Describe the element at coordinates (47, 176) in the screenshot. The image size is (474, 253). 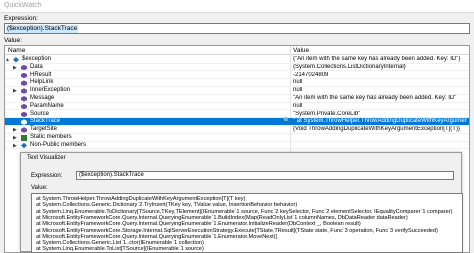
I see `tv-expression-label: Expression:` at that location.